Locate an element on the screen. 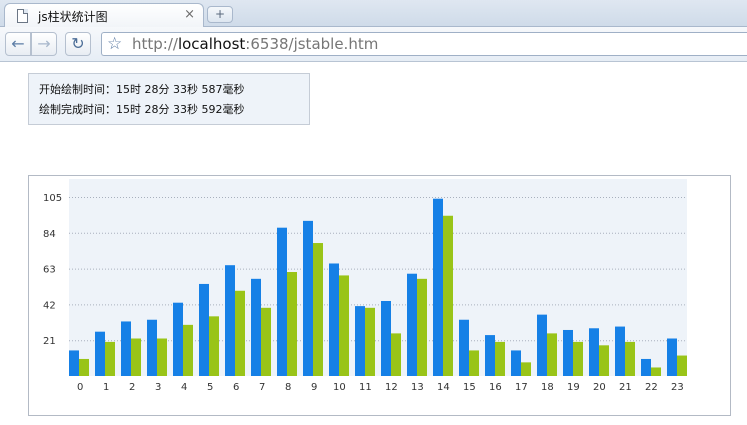 Image resolution: width=747 pixels, height=425 pixels. y-tick-label: 21 is located at coordinates (49, 341).